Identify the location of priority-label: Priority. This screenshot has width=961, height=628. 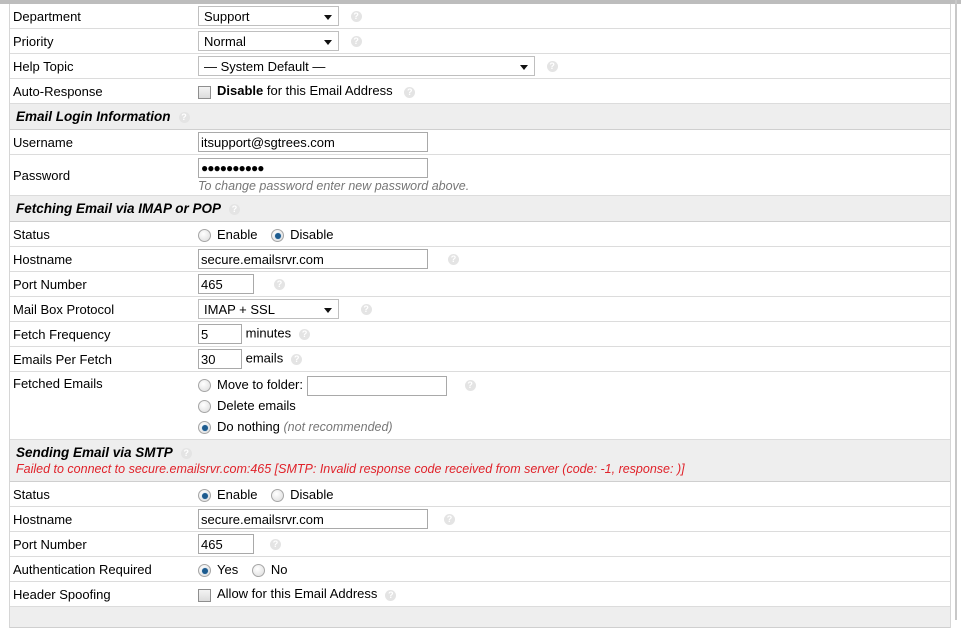
(104, 41).